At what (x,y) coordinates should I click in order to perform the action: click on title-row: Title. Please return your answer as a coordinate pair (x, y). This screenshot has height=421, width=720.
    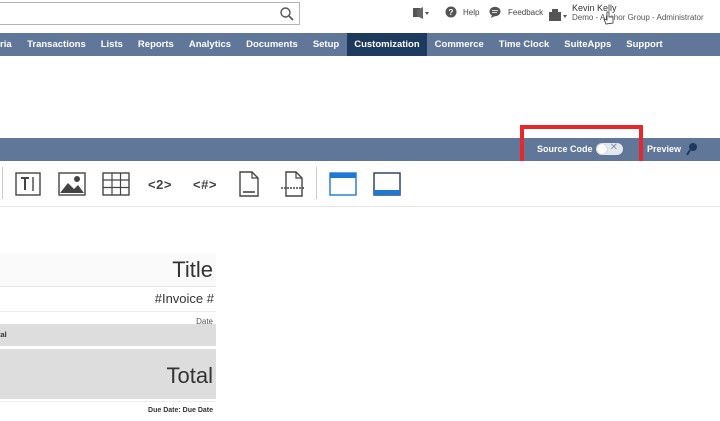
    Looking at the image, I should click on (108, 270).